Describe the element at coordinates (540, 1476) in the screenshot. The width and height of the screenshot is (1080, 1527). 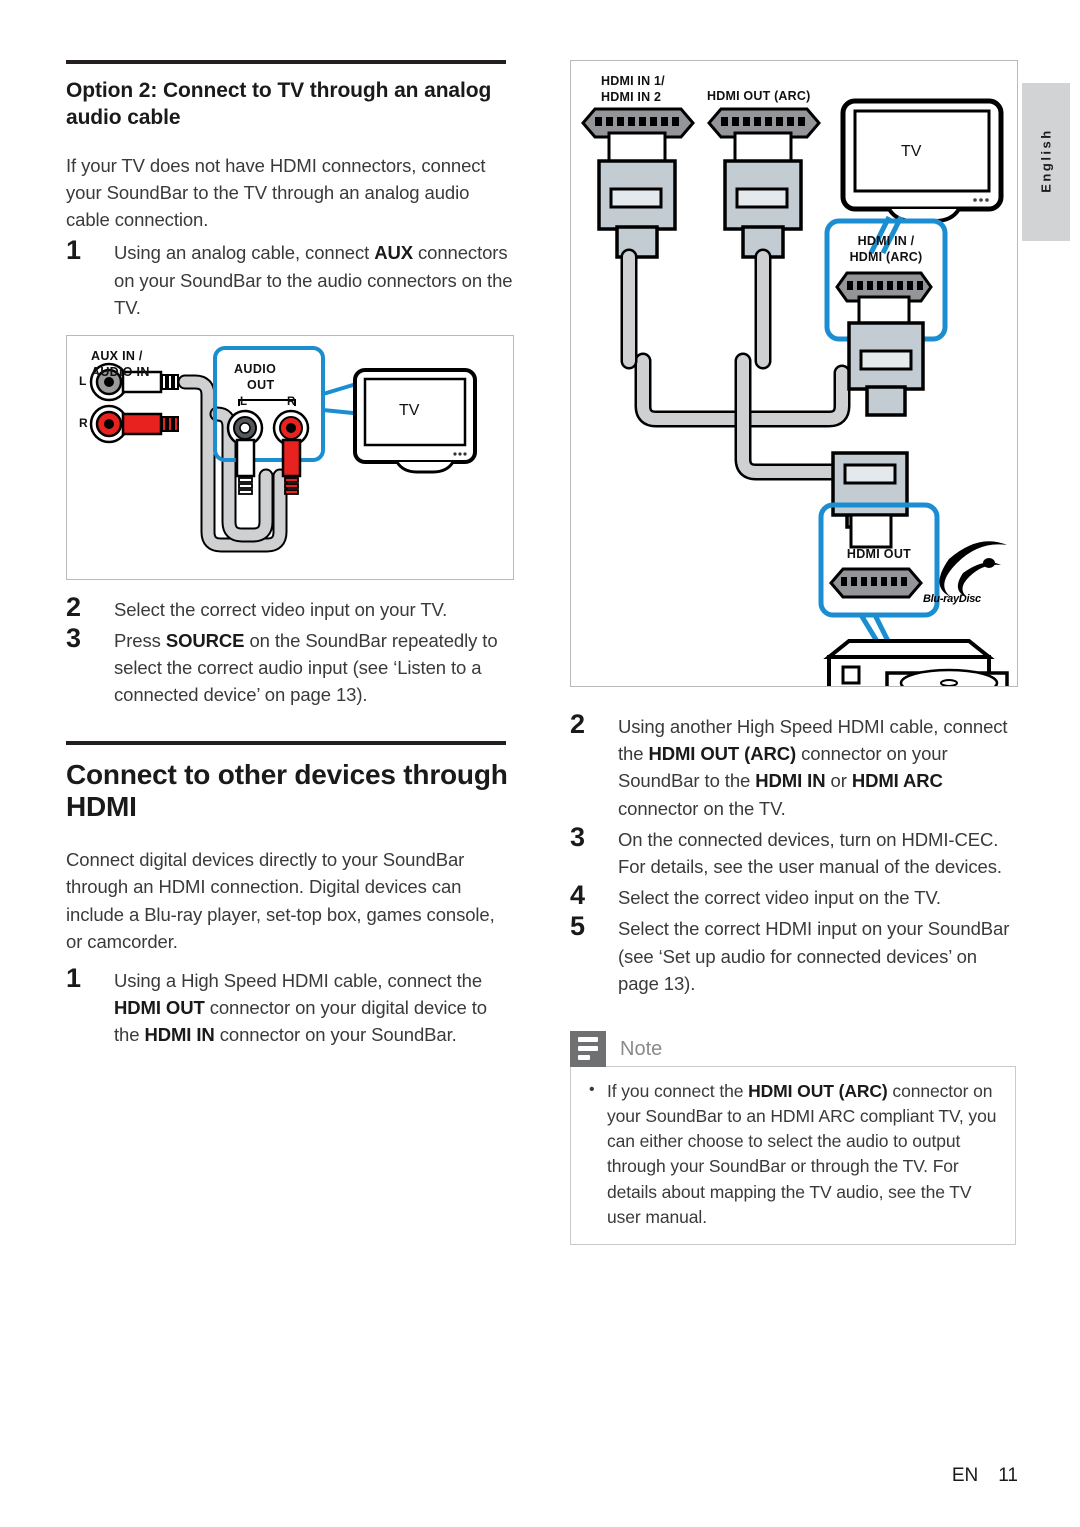
I see `page-footer: EN 11` at that location.